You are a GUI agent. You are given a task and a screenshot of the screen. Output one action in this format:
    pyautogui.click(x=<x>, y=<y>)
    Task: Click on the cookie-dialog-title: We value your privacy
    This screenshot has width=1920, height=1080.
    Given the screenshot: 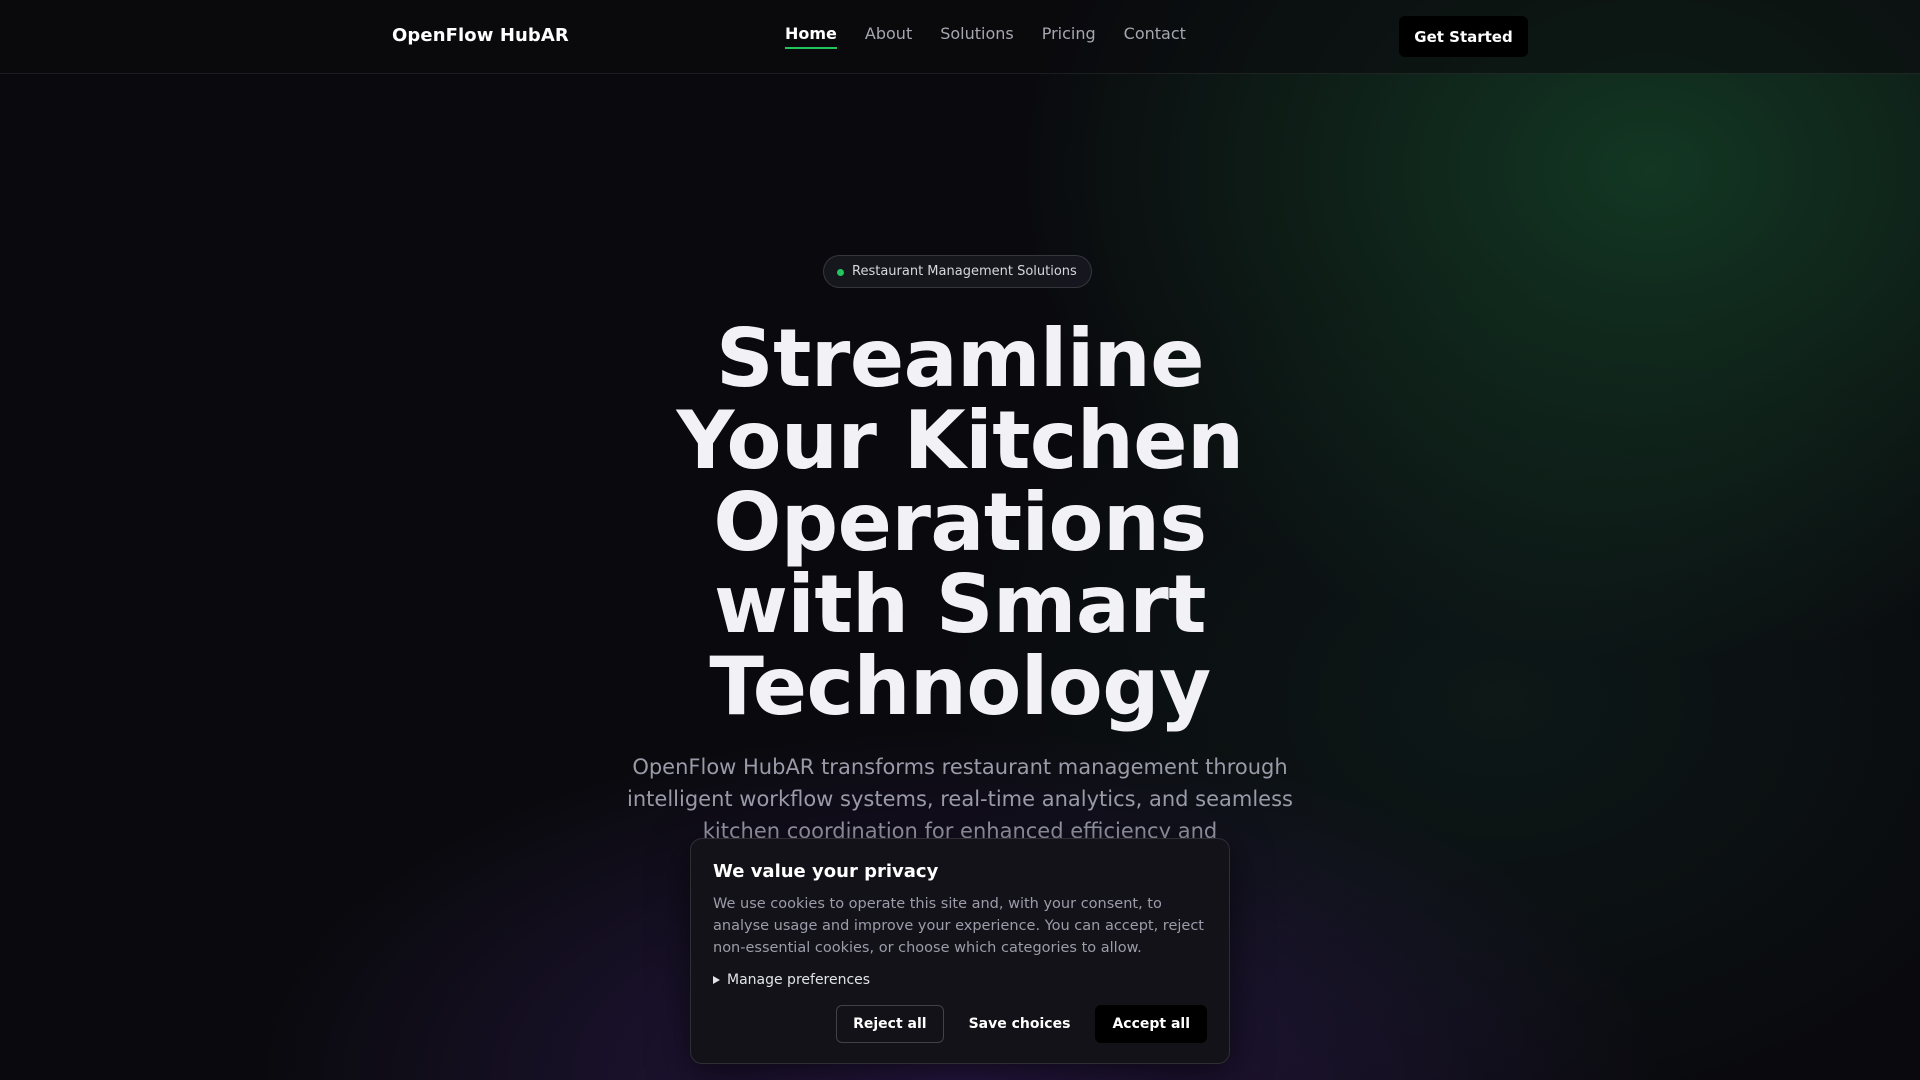 What is the action you would take?
    pyautogui.click(x=826, y=871)
    